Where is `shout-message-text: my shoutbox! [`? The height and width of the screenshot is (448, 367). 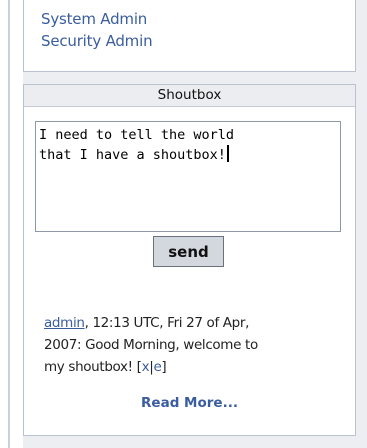 shout-message-text: my shoutbox! [ is located at coordinates (93, 367).